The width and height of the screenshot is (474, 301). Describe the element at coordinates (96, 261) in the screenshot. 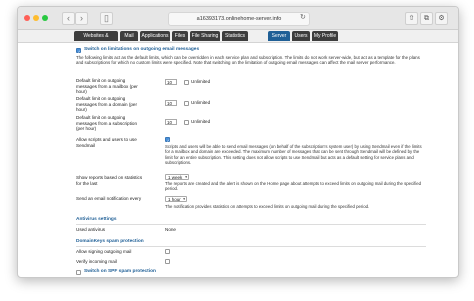

I see `verify-incoming-label: Verify incoming mail` at that location.